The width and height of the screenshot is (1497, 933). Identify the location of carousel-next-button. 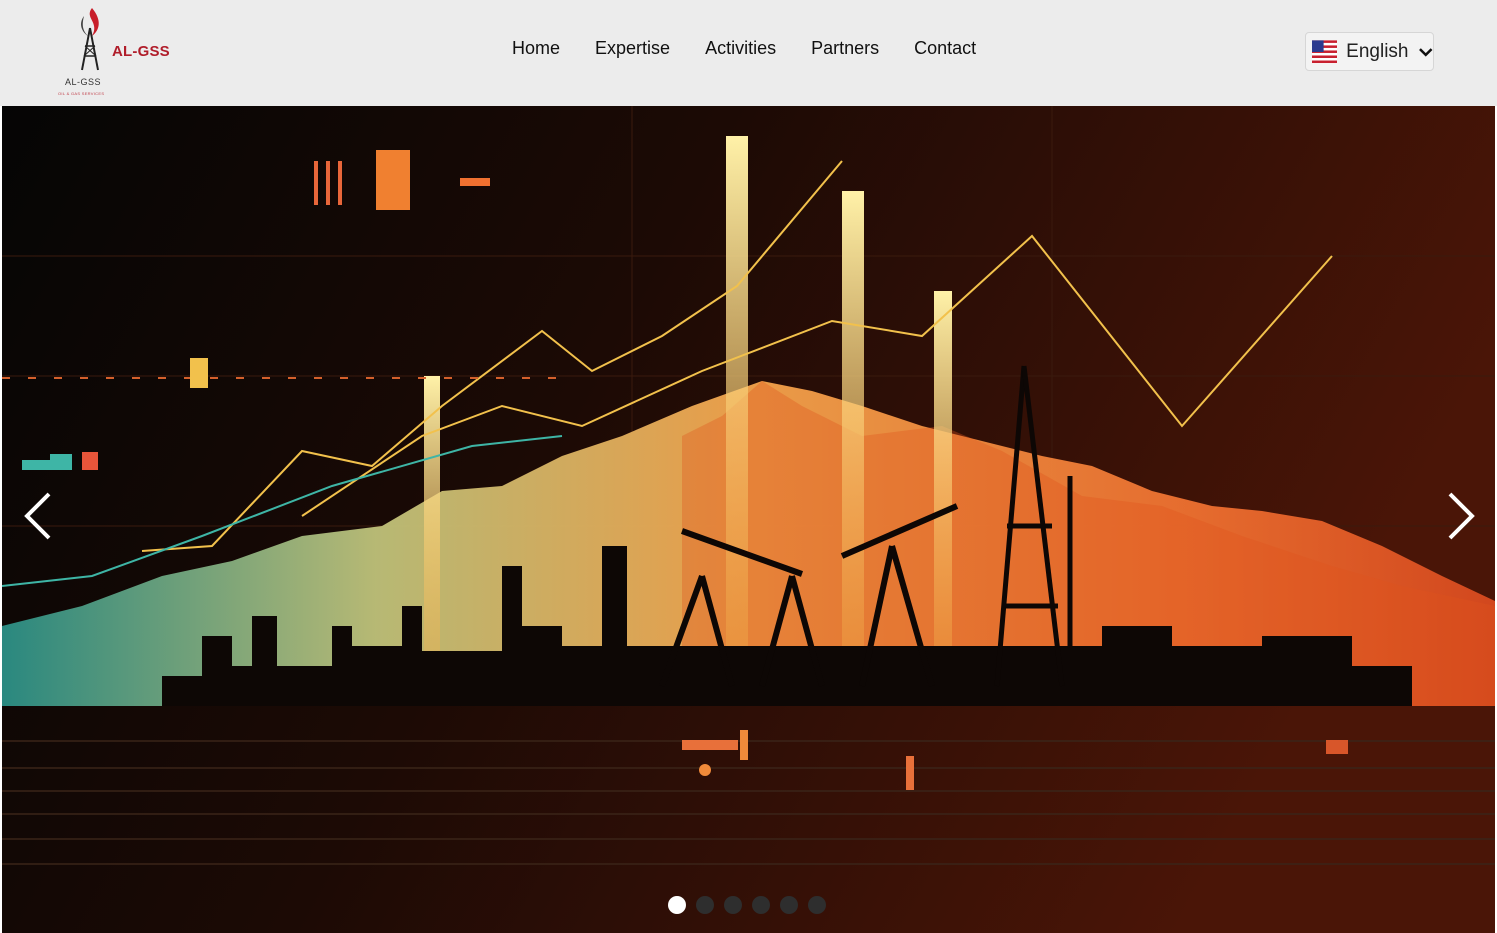
(1460, 516).